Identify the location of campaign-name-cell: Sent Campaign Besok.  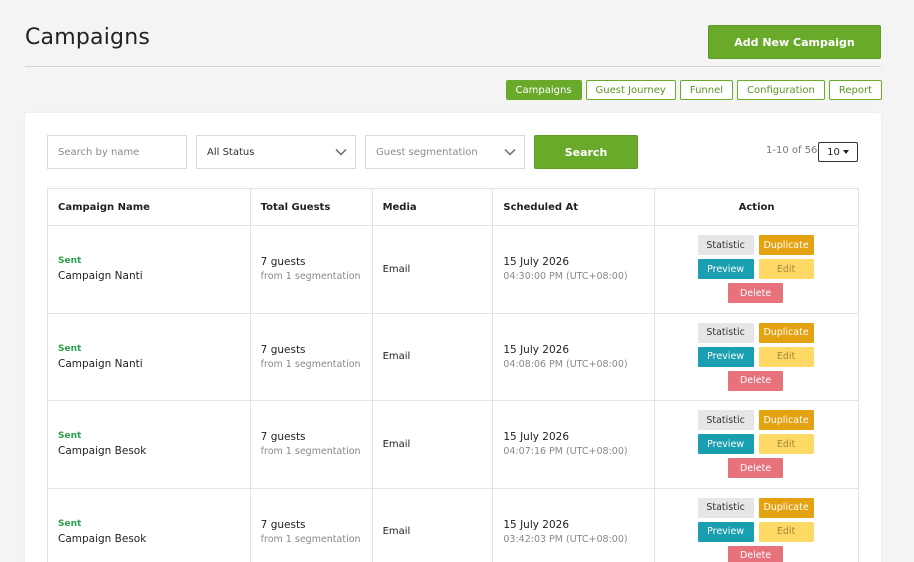
(149, 524).